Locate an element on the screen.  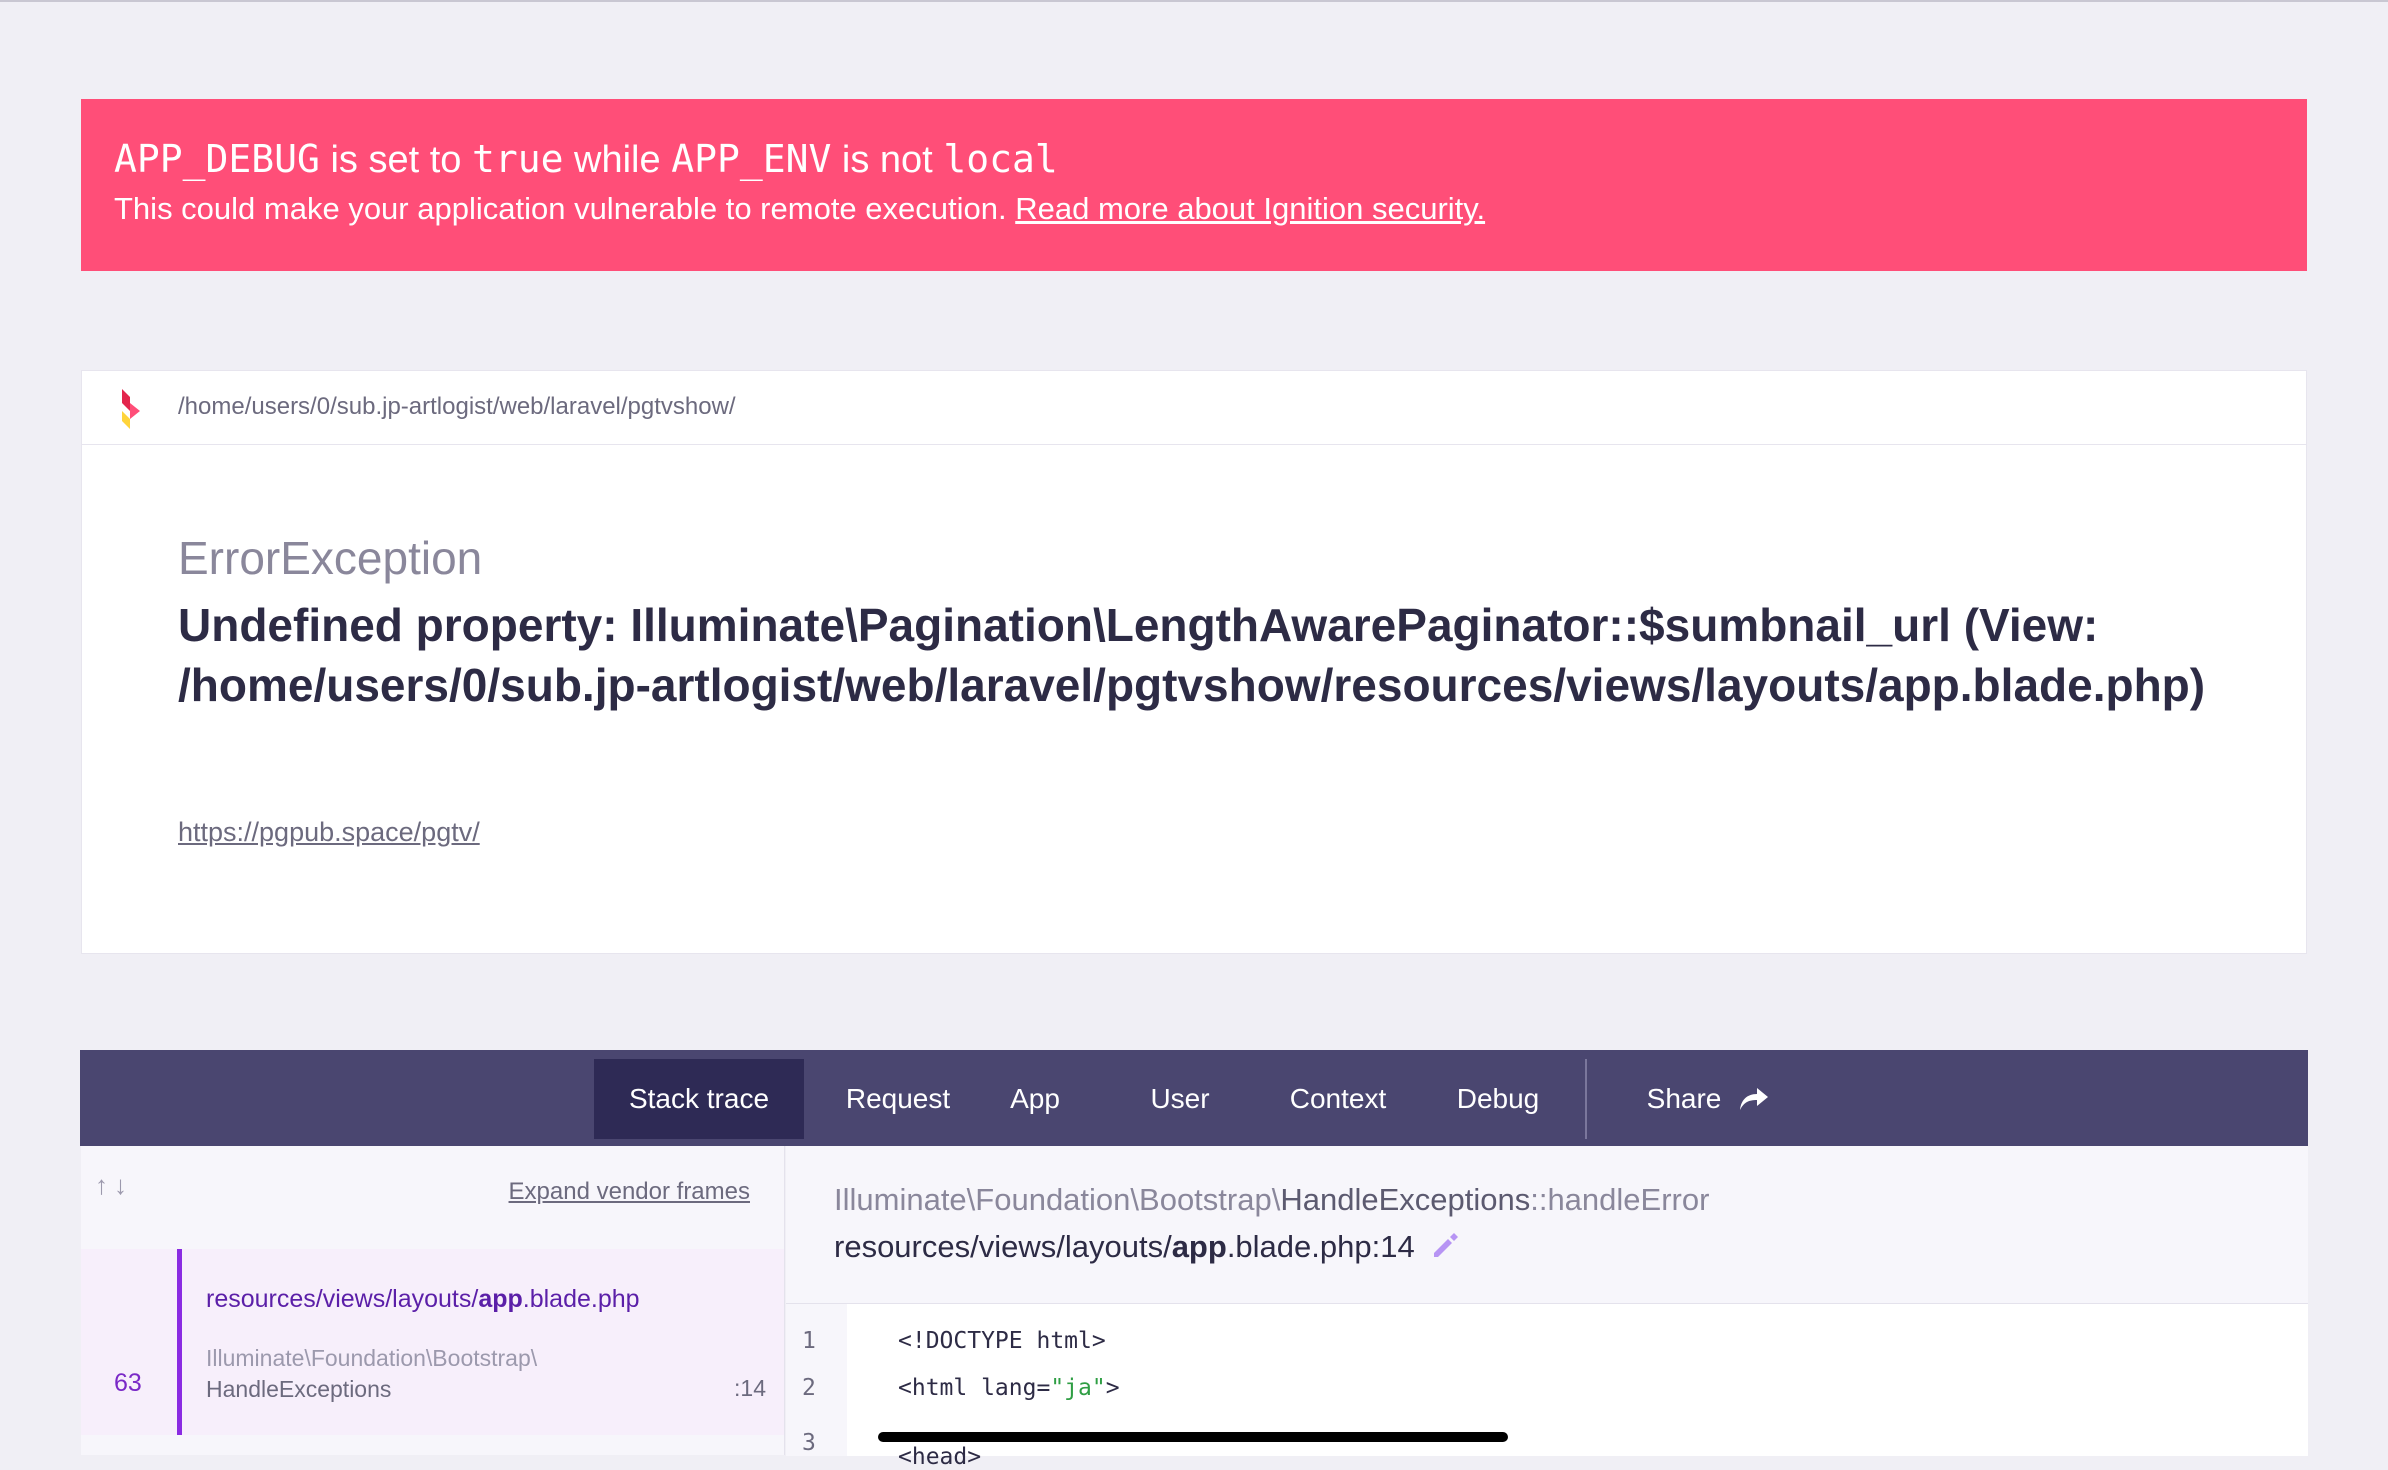
top-border is located at coordinates (1194, 1).